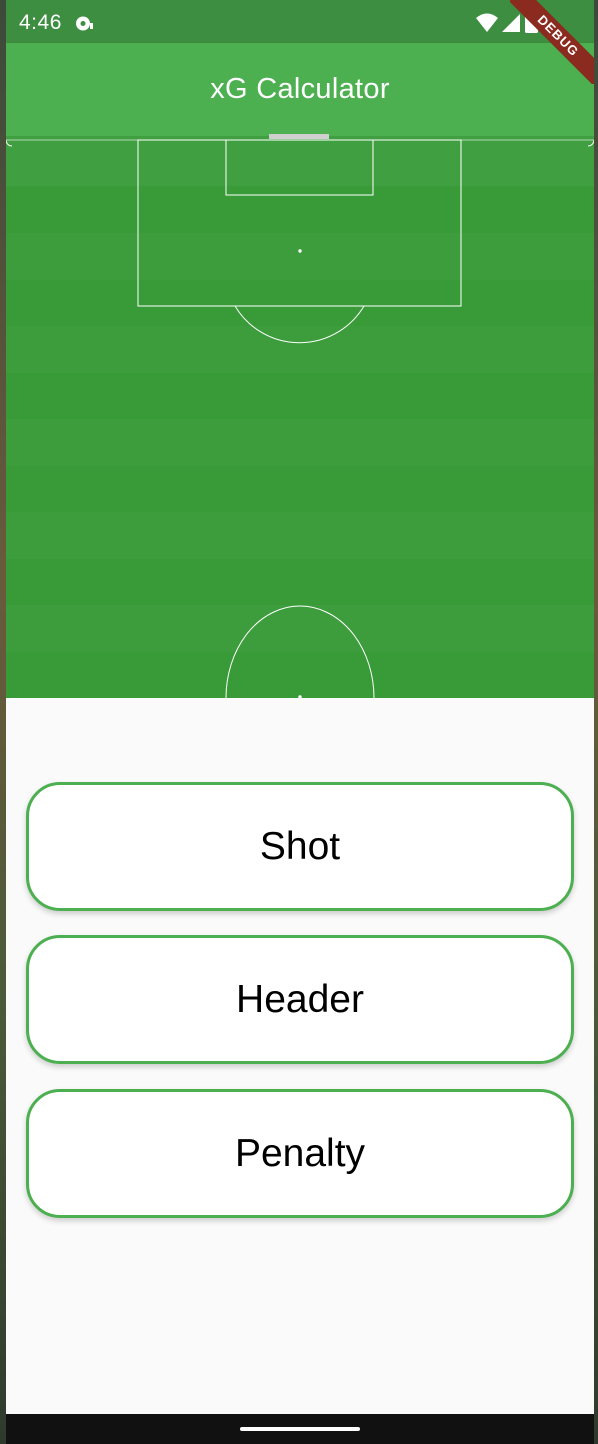  I want to click on home-indicator, so click(300, 1429).